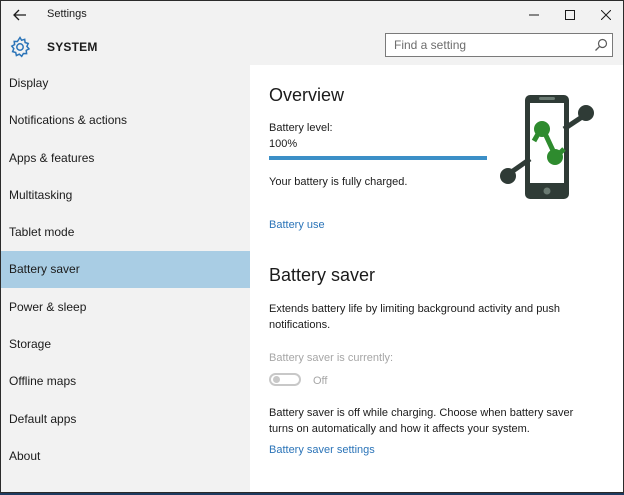 Image resolution: width=624 pixels, height=495 pixels. What do you see at coordinates (125, 269) in the screenshot?
I see `sidebar-item-battery-saver: Battery saver` at bounding box center [125, 269].